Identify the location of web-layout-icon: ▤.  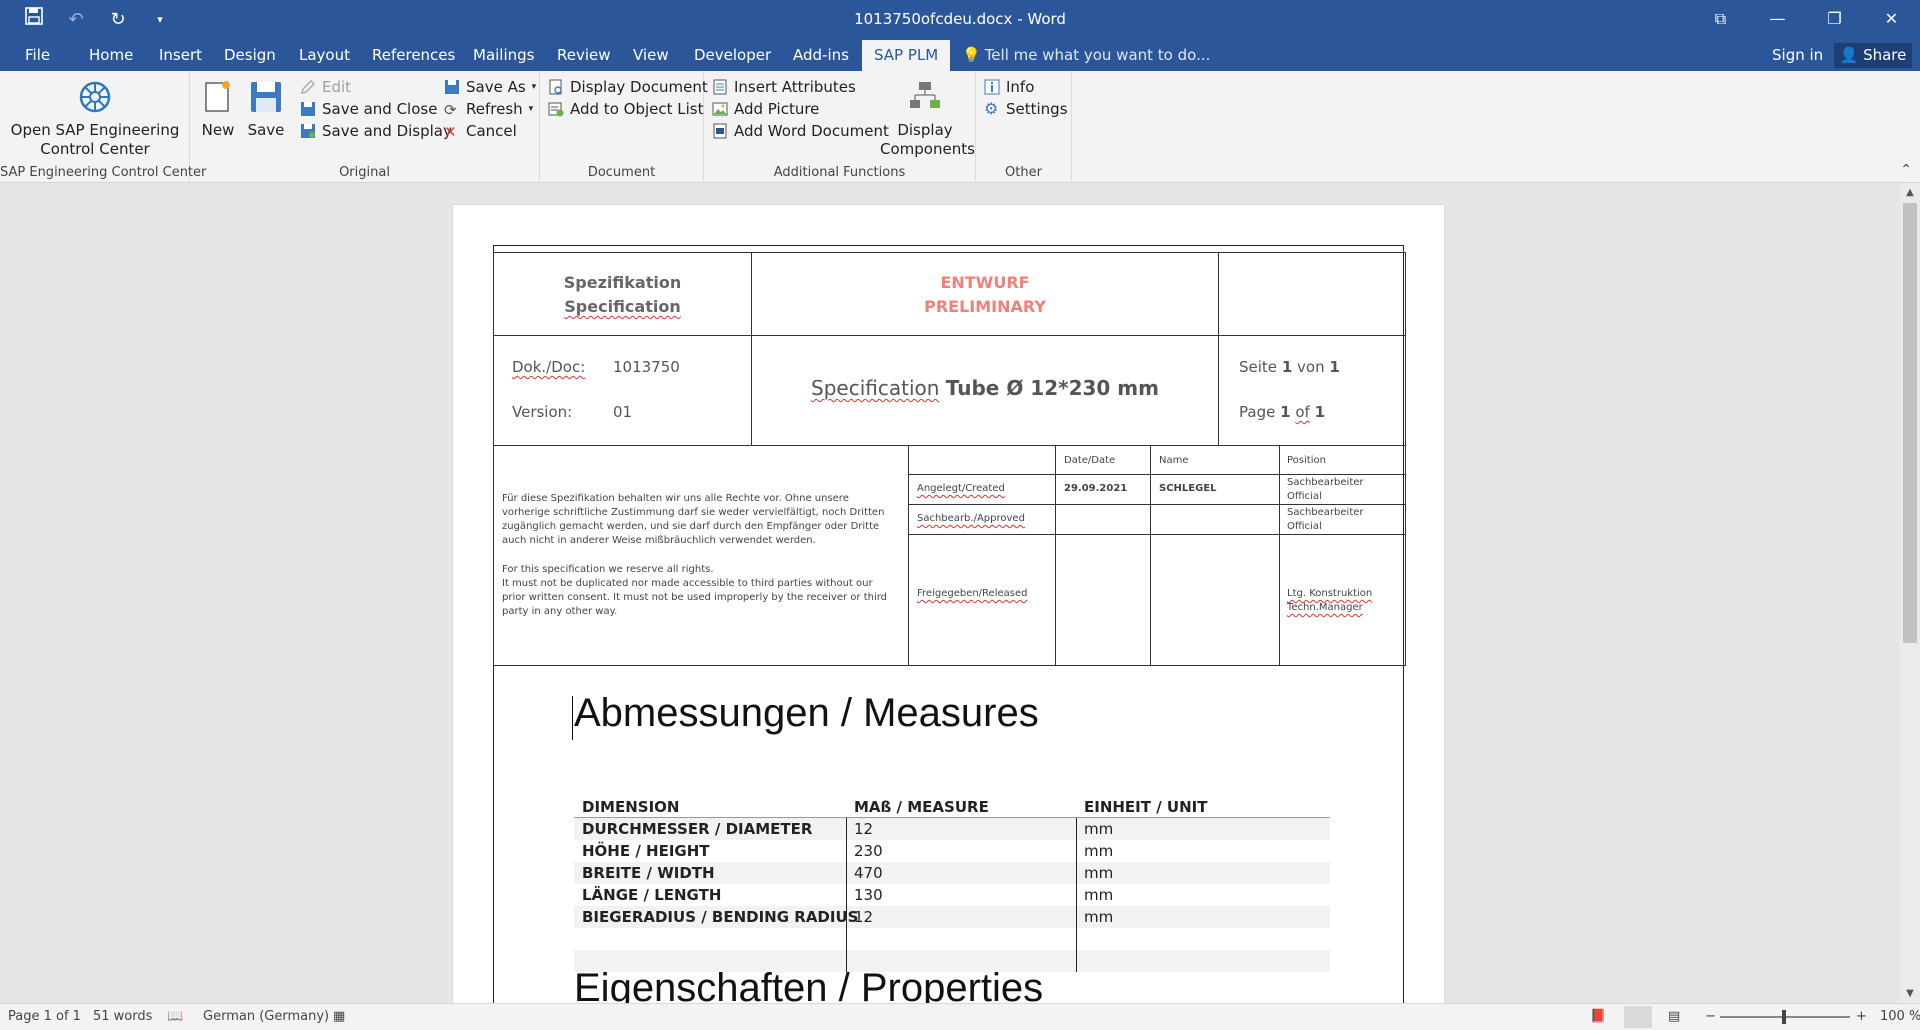
(1674, 1016).